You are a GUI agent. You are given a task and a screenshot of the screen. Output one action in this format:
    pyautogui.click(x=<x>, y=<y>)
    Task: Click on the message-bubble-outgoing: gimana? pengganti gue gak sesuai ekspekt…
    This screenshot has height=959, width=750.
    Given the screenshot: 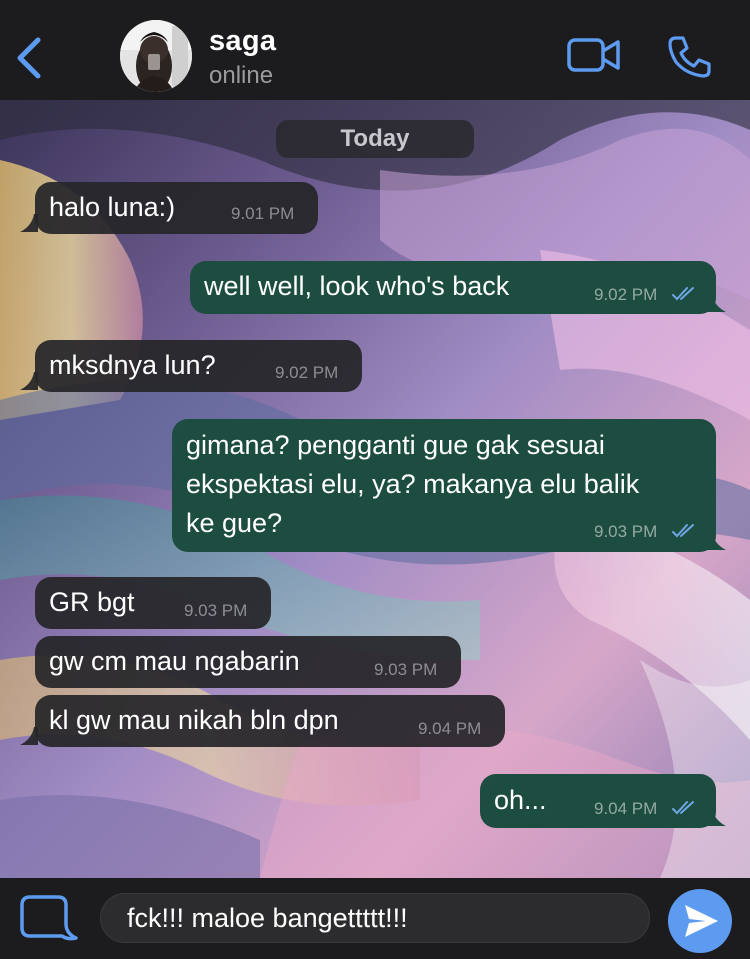 What is the action you would take?
    pyautogui.click(x=444, y=485)
    